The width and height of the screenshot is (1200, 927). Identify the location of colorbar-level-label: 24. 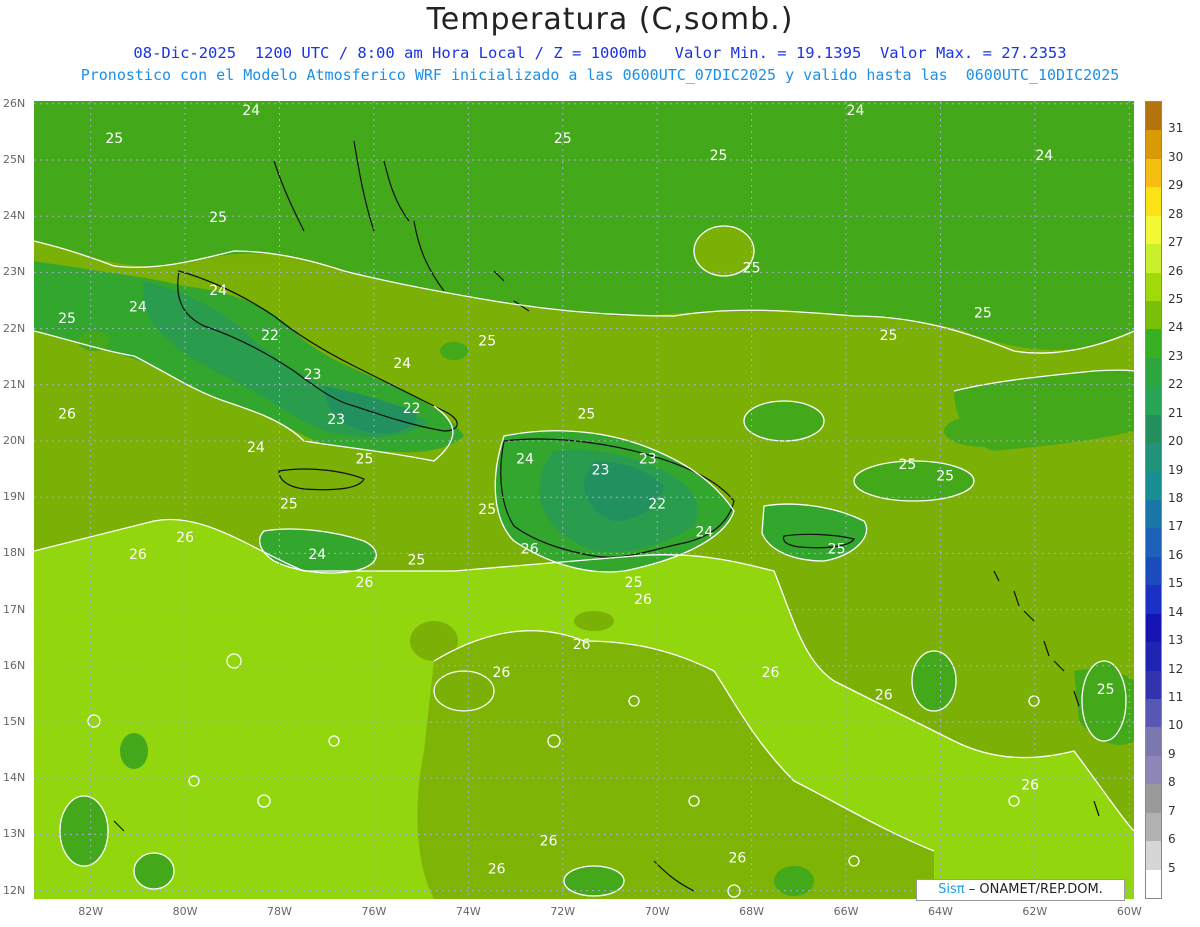
(1176, 327).